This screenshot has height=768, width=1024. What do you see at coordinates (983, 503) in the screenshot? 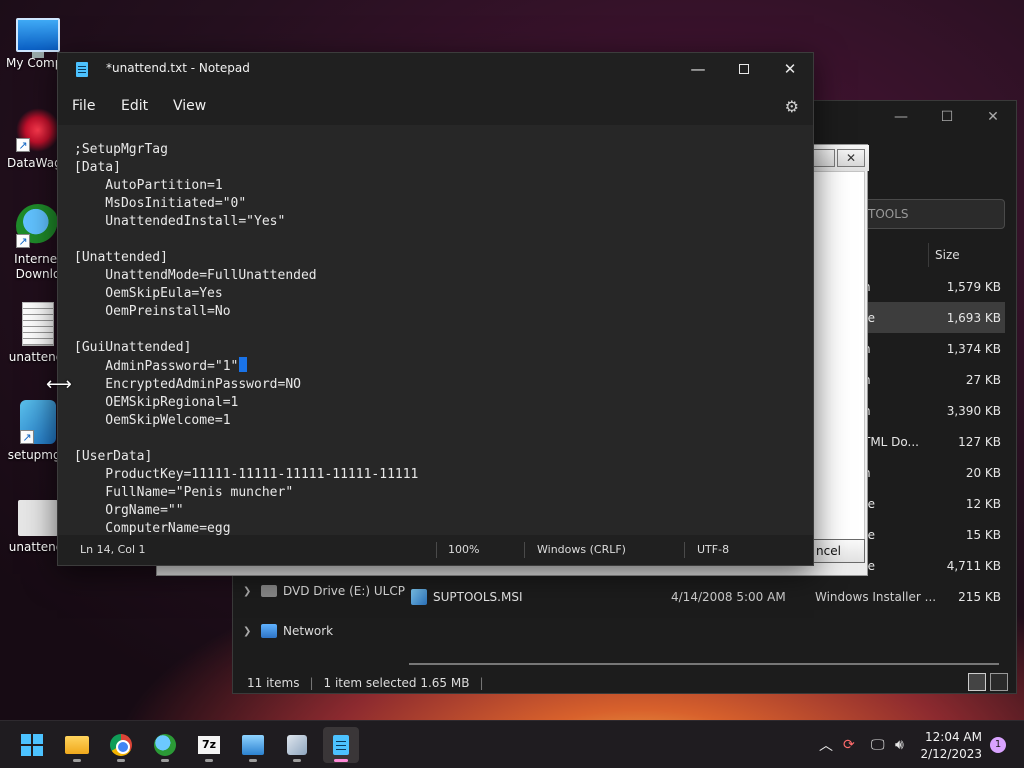
I see `file-size: 12 KB` at bounding box center [983, 503].